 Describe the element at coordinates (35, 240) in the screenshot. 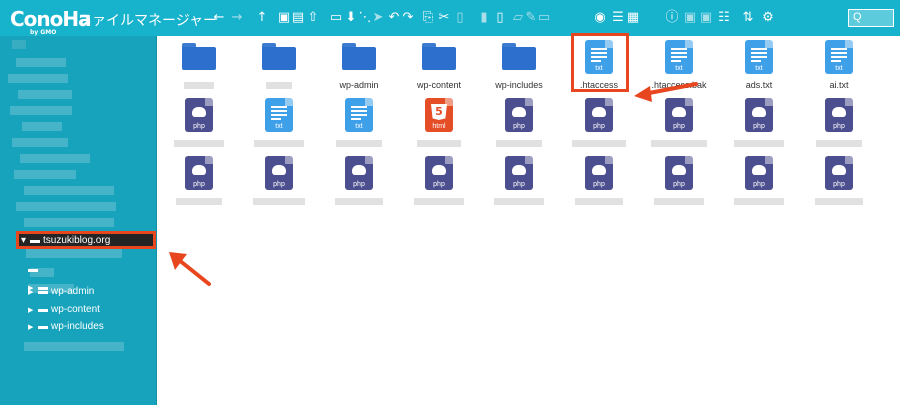

I see `folder-open-icon: ▬` at that location.